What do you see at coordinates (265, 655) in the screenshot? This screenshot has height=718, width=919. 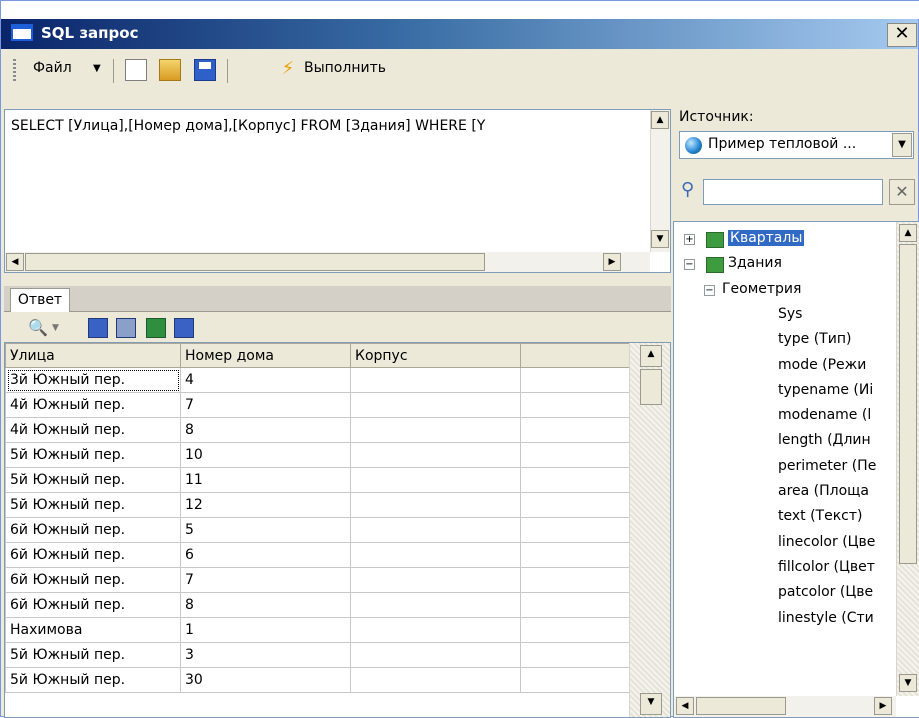 I see `cell-house-number: 3` at bounding box center [265, 655].